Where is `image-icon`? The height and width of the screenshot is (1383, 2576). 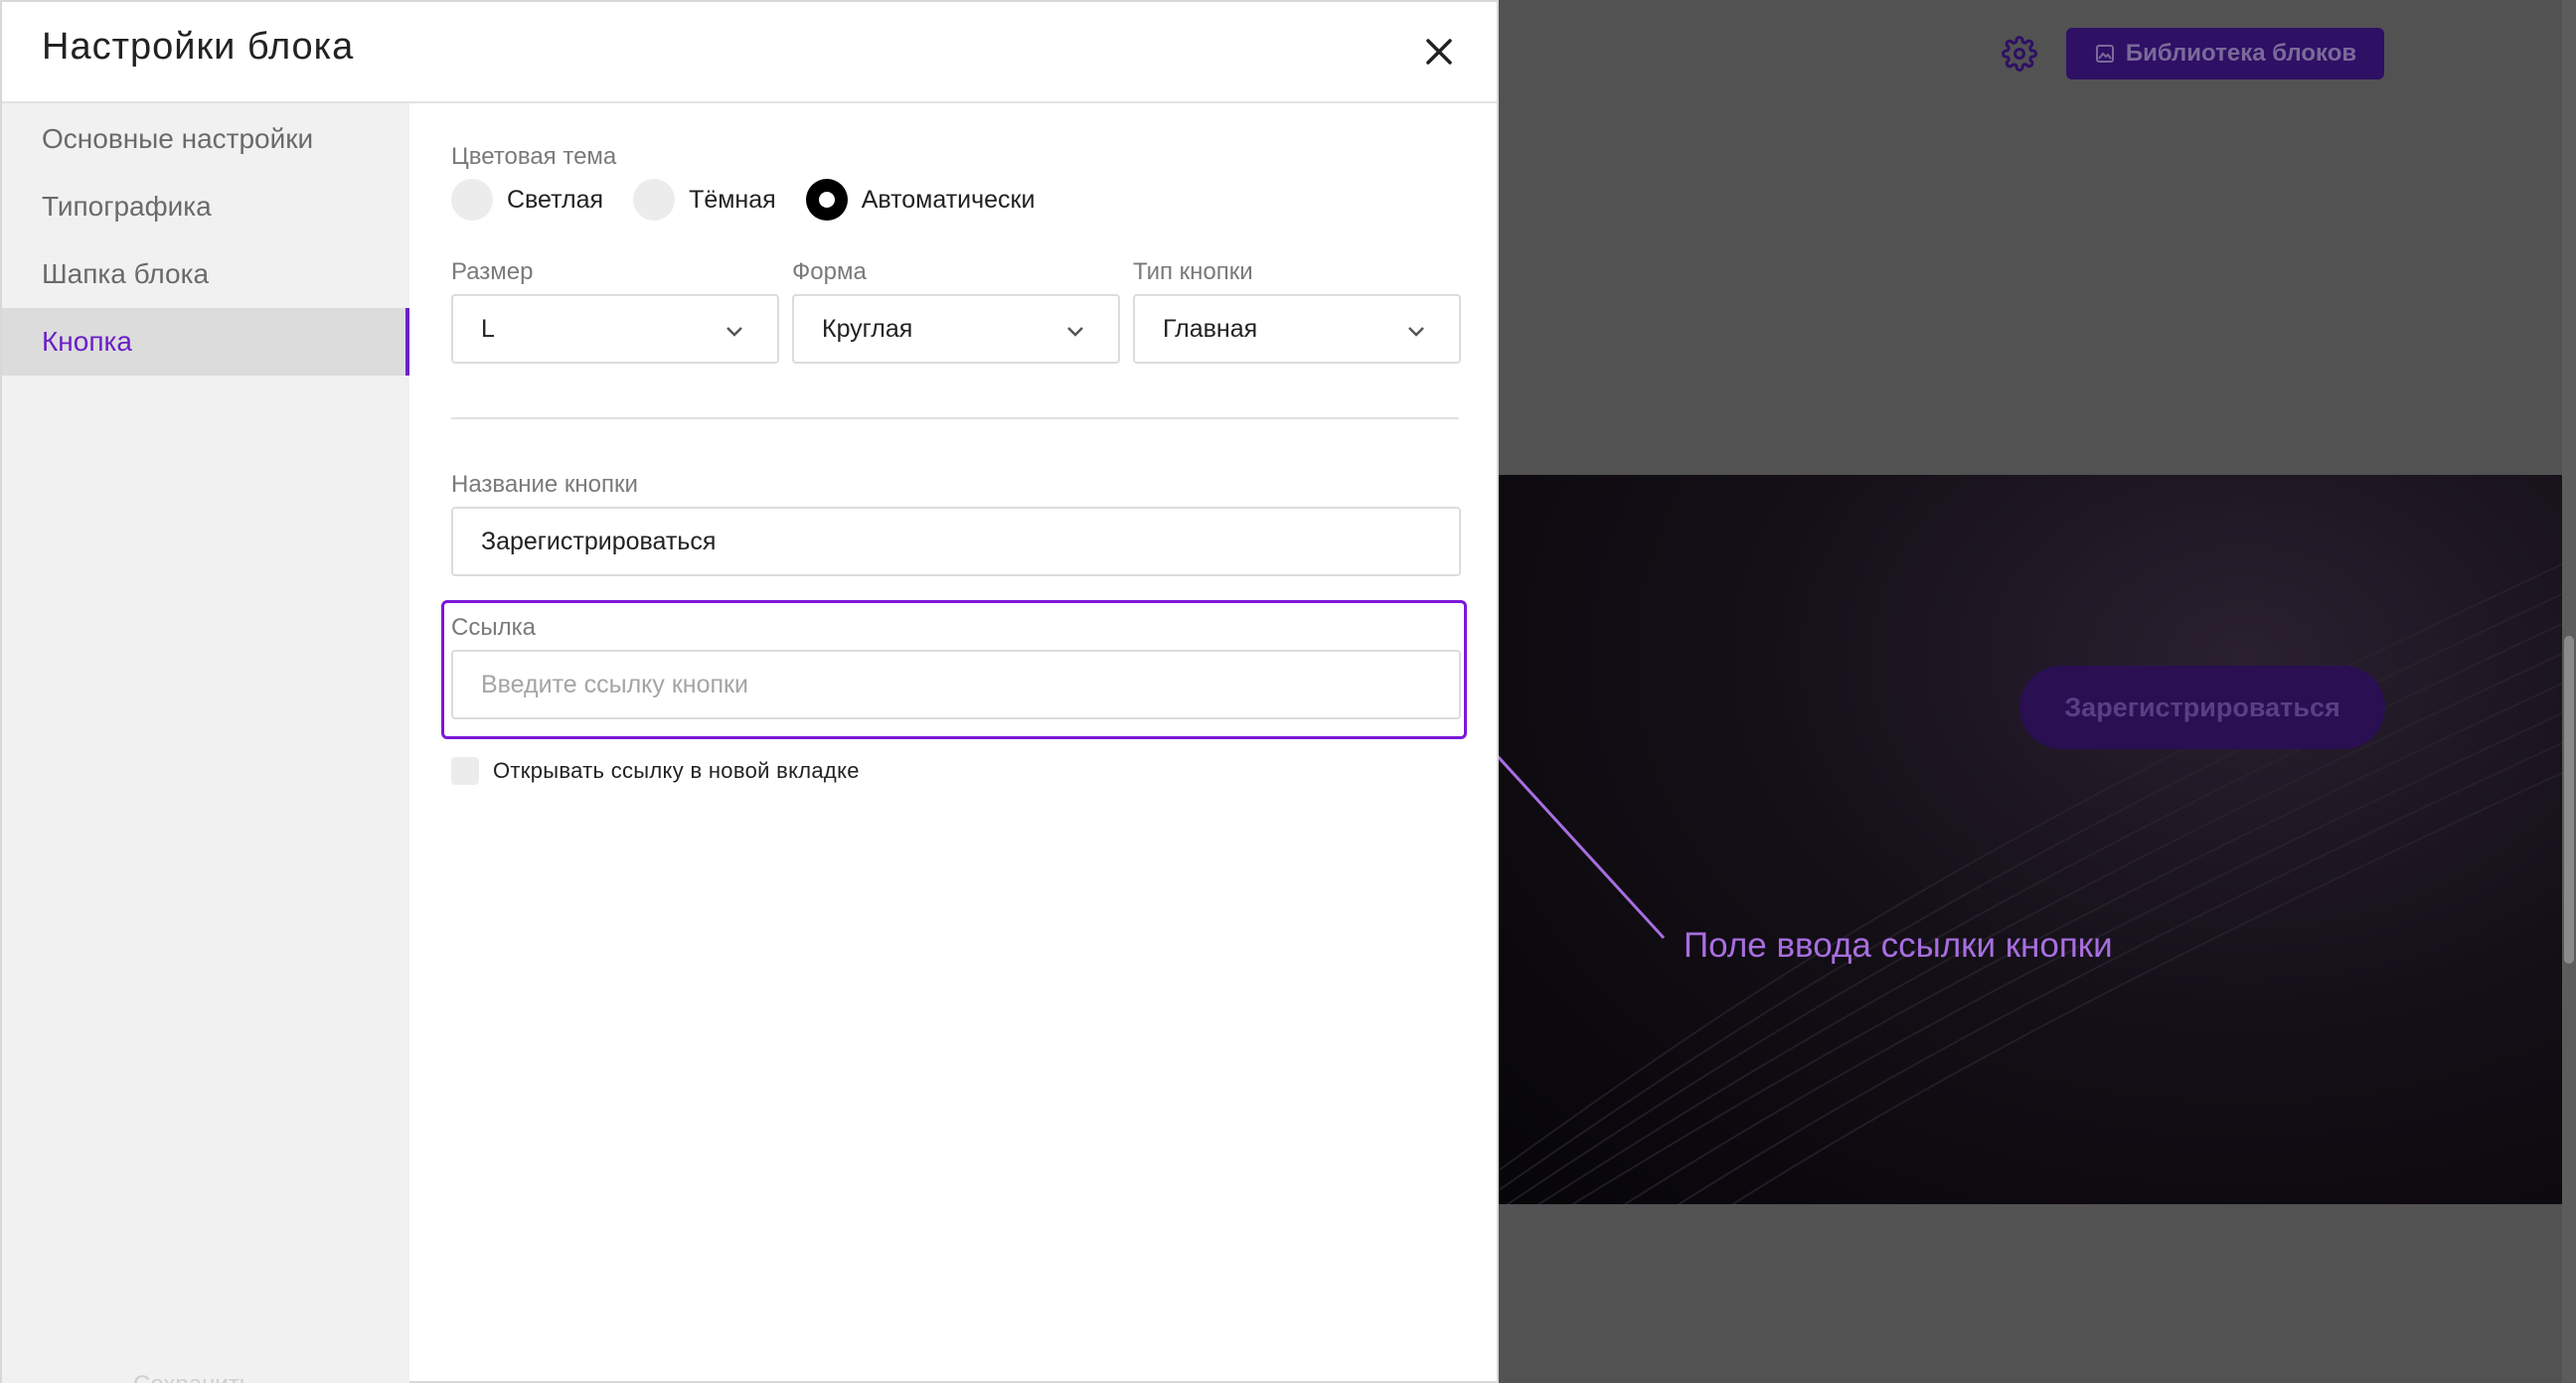
image-icon is located at coordinates (2105, 54).